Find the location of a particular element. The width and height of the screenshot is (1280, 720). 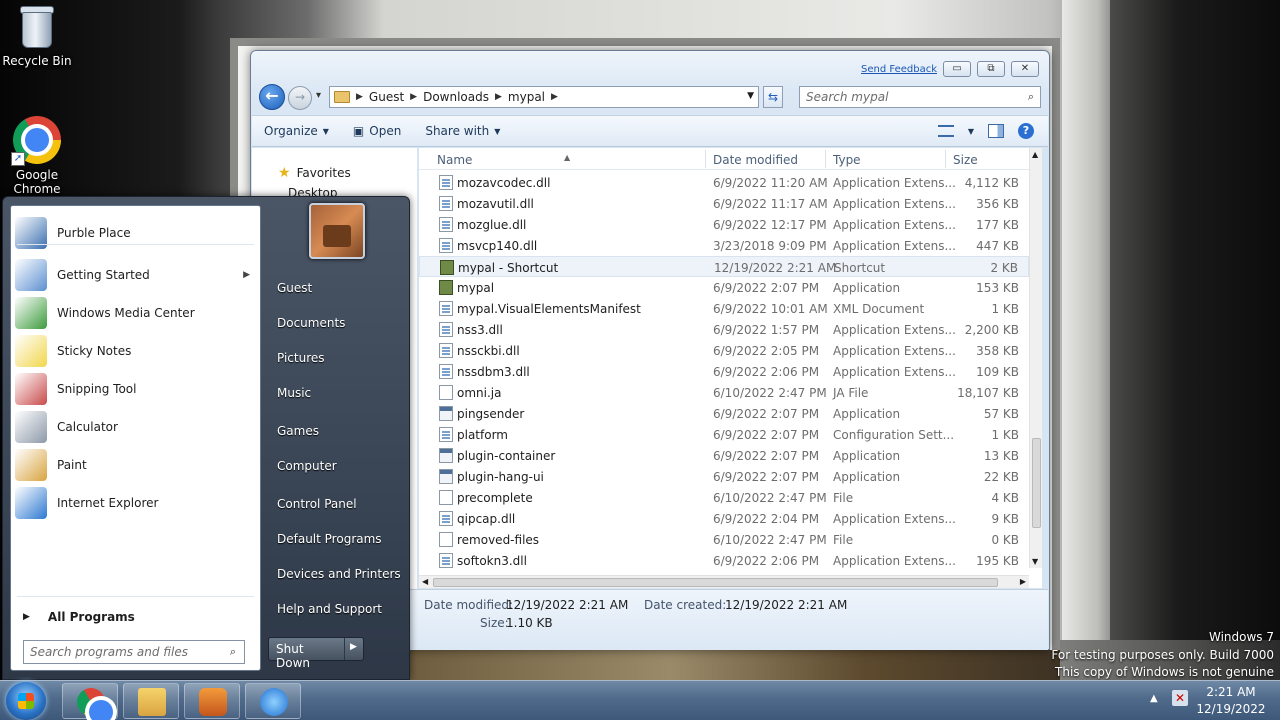

file-row: mypal 6/9/2022 2:07 PM Application 153 KB is located at coordinates (724, 287).